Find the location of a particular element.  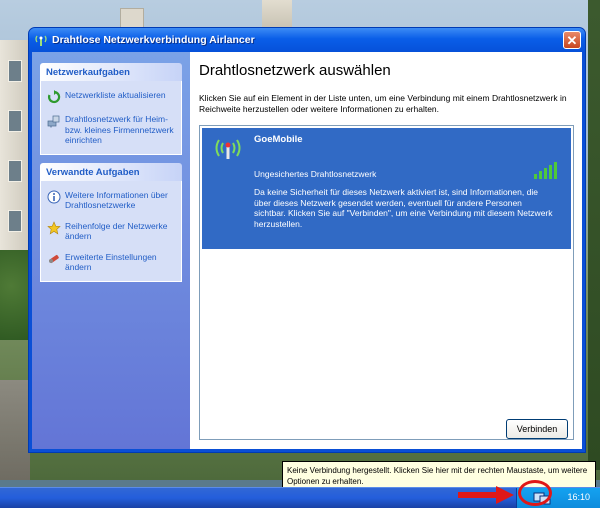

network-details: GoeMobile Ungesichertes Drahtlosnetzwerk is located at coordinates (404, 191).